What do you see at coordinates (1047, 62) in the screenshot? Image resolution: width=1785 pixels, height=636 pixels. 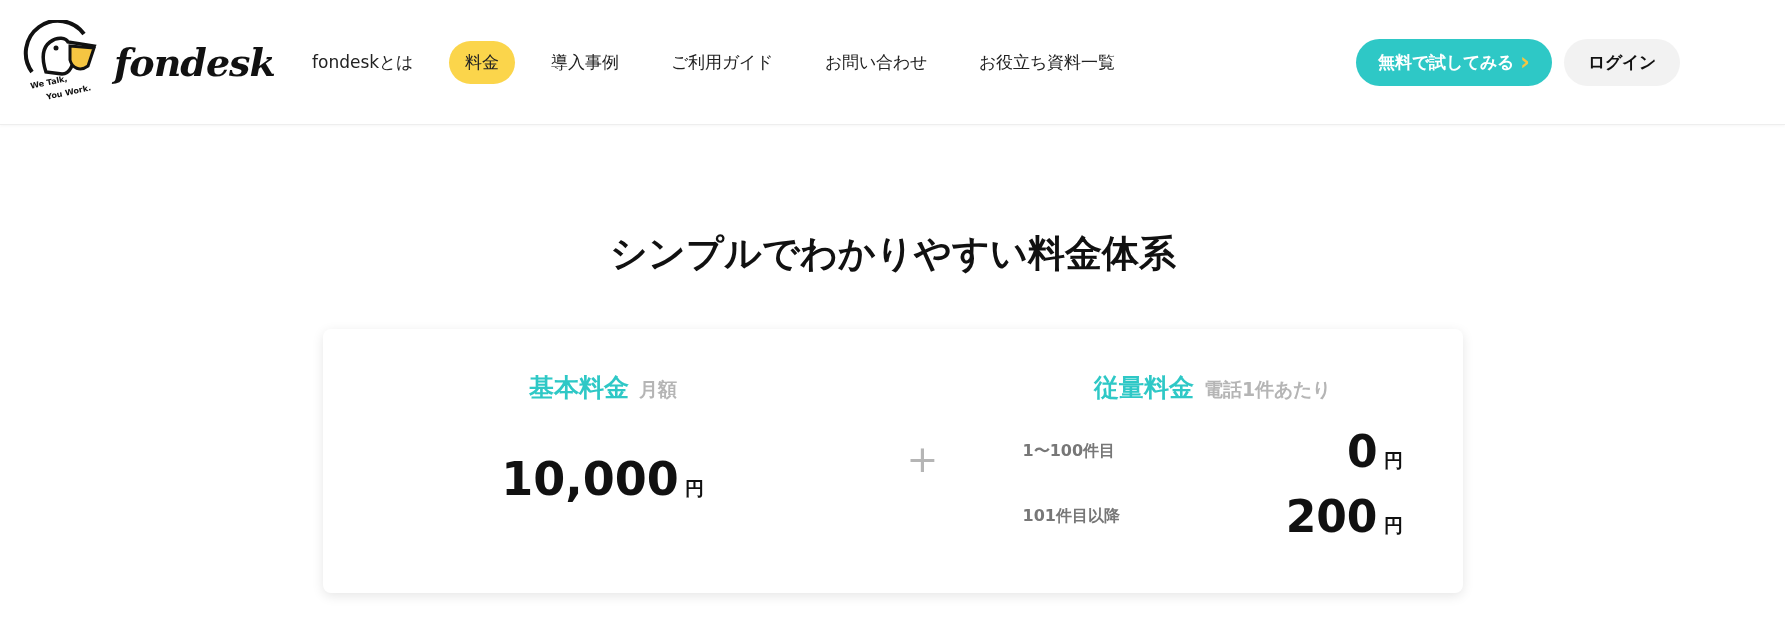 I see `nav-link: お役立ち資料一覧` at bounding box center [1047, 62].